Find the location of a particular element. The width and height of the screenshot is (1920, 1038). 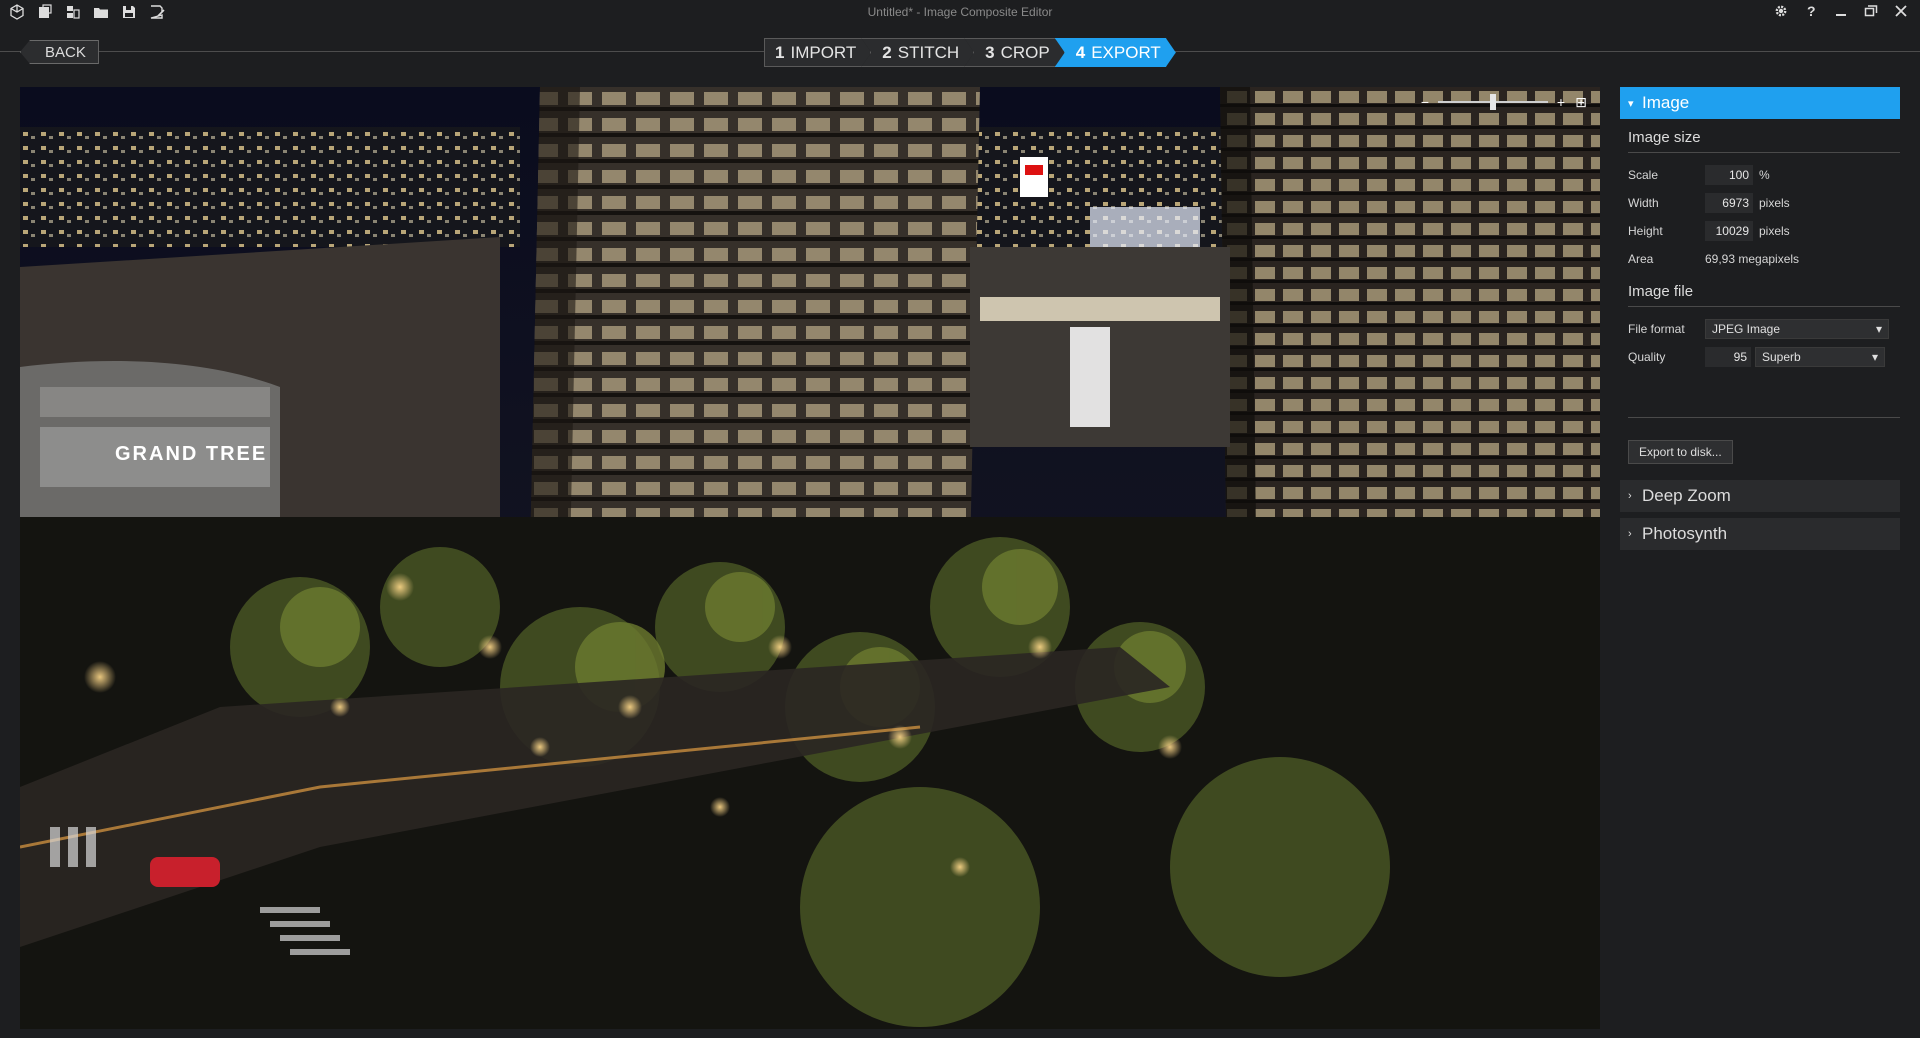

zoom-slider is located at coordinates (1493, 102).